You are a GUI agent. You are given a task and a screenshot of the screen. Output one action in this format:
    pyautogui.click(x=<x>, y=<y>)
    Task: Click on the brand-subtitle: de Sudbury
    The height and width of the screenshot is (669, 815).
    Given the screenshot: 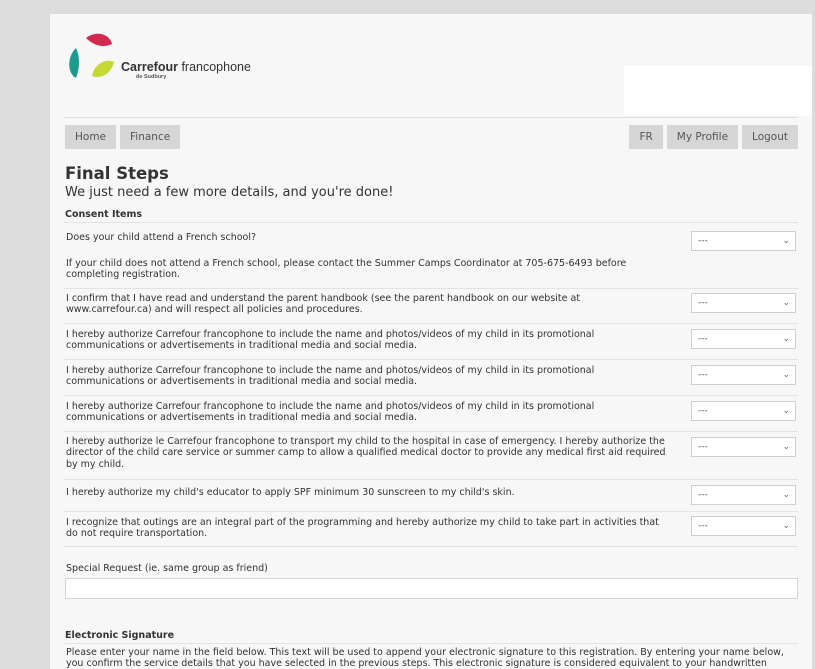 What is the action you would take?
    pyautogui.click(x=151, y=77)
    